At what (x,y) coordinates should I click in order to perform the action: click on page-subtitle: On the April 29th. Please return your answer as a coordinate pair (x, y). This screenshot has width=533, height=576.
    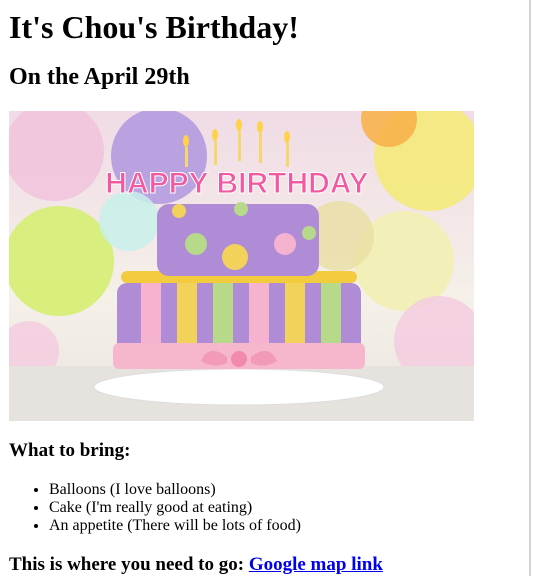
    Looking at the image, I should click on (99, 77).